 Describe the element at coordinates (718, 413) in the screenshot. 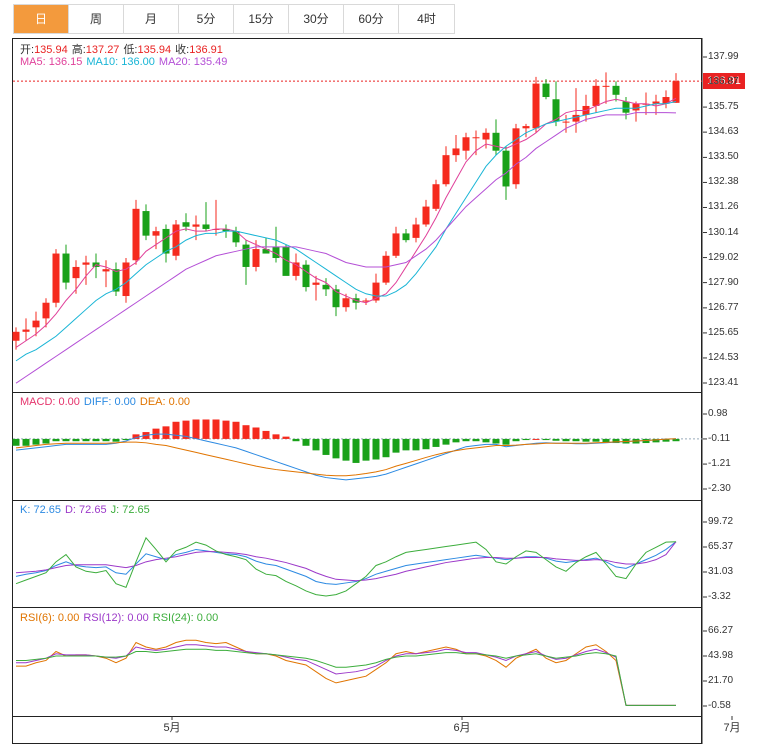

I see `macd-axis-label: 0.98` at that location.